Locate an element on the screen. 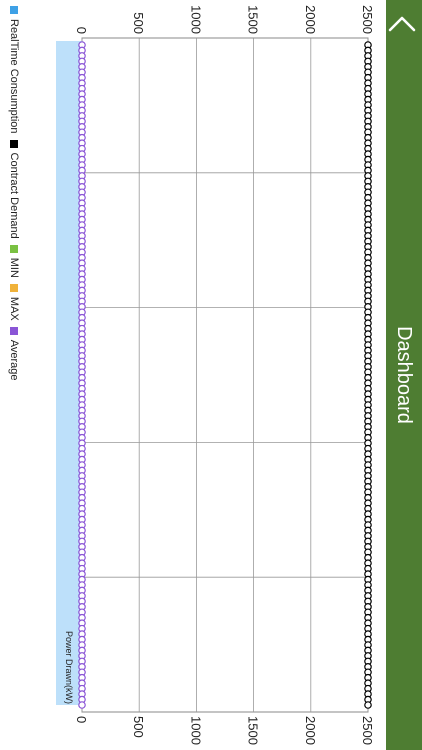 The width and height of the screenshot is (422, 750). page-title: Dashboard is located at coordinates (404, 375).